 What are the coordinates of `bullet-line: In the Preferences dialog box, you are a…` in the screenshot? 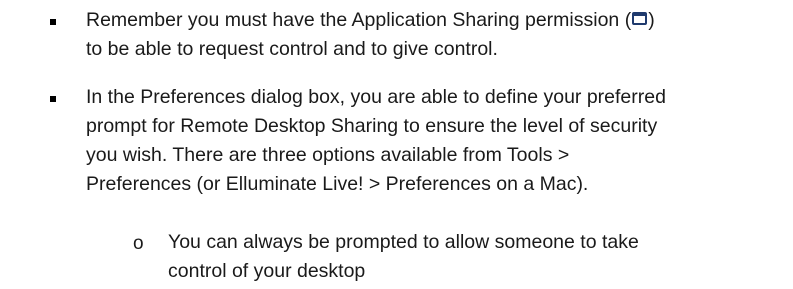 It's located at (376, 97).